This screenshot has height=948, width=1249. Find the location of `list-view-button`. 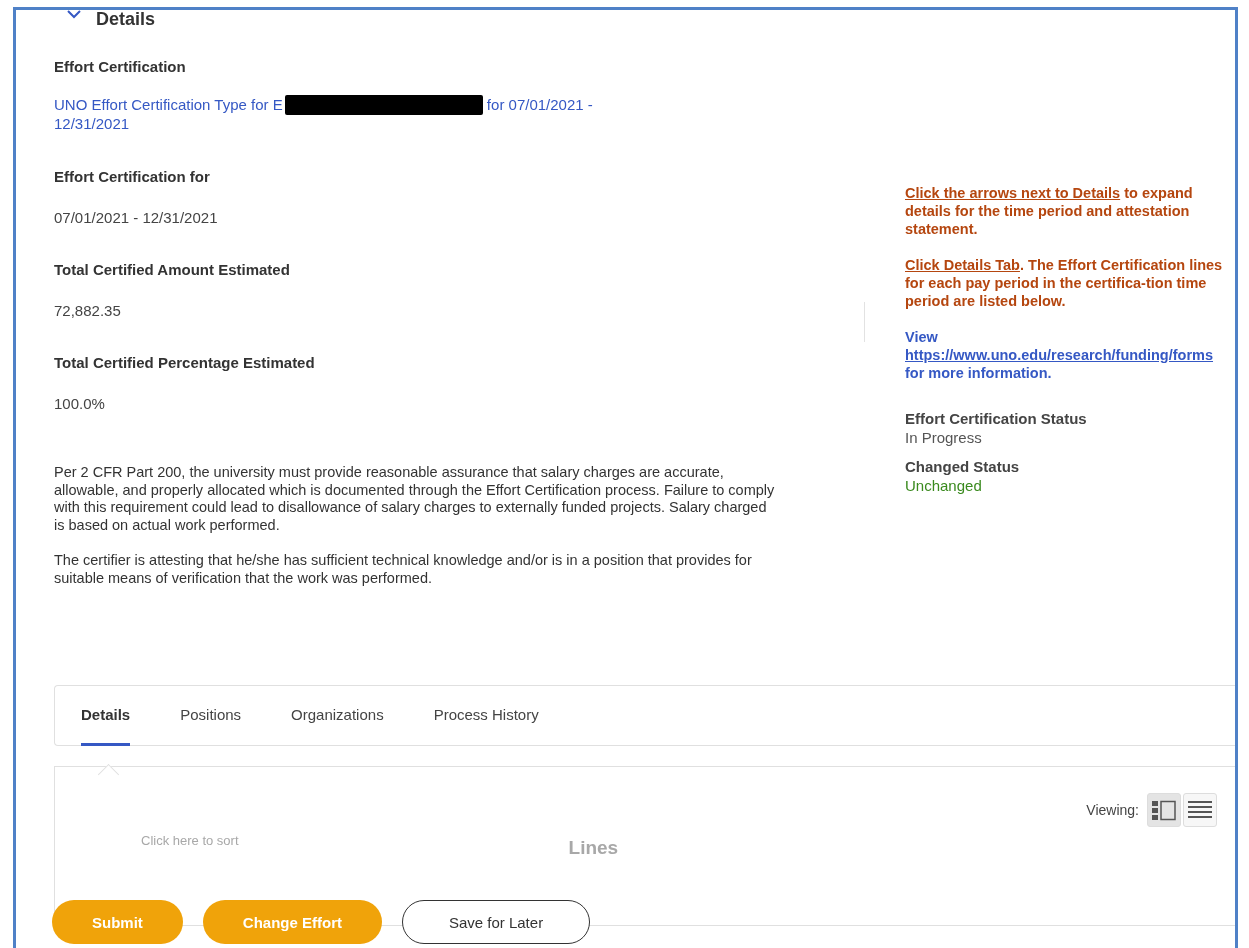

list-view-button is located at coordinates (1200, 810).